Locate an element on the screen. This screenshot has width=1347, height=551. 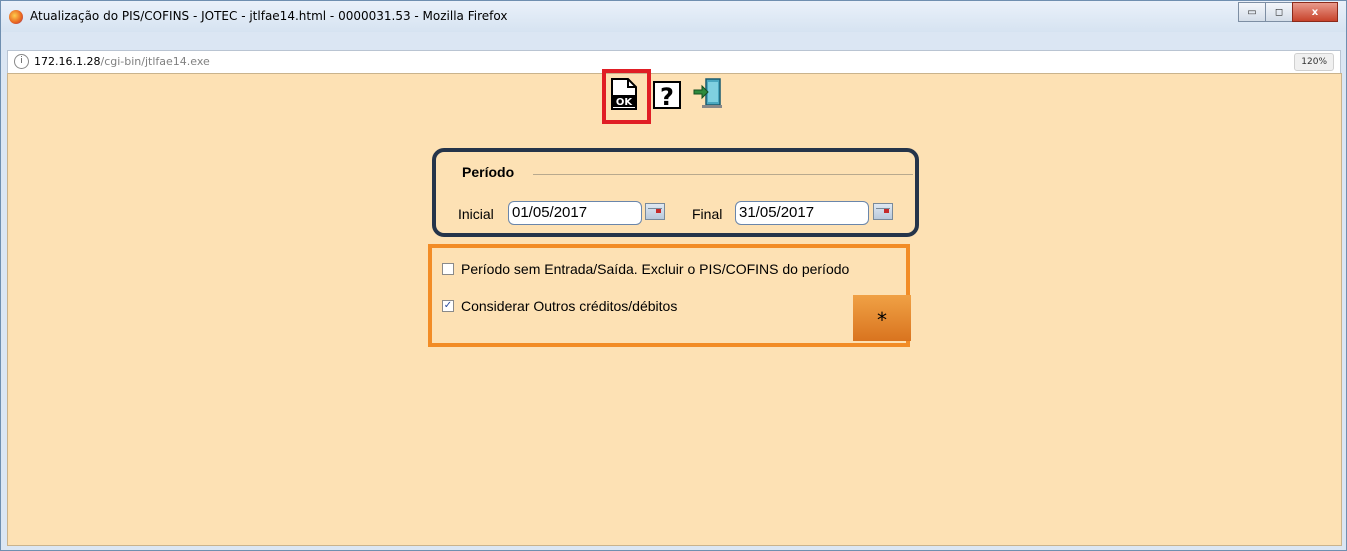
info-icon: i is located at coordinates (21, 61).